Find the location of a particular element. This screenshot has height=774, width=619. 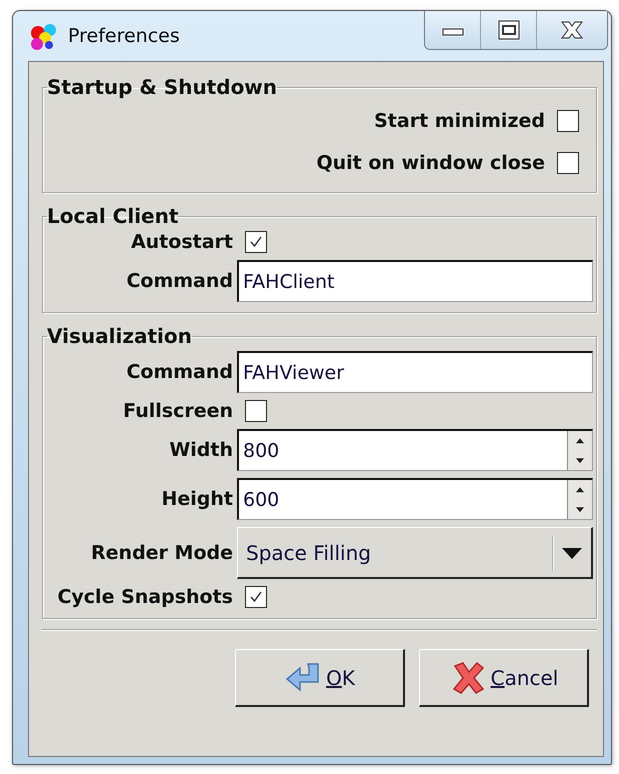

spin-box: 600 is located at coordinates (415, 499).